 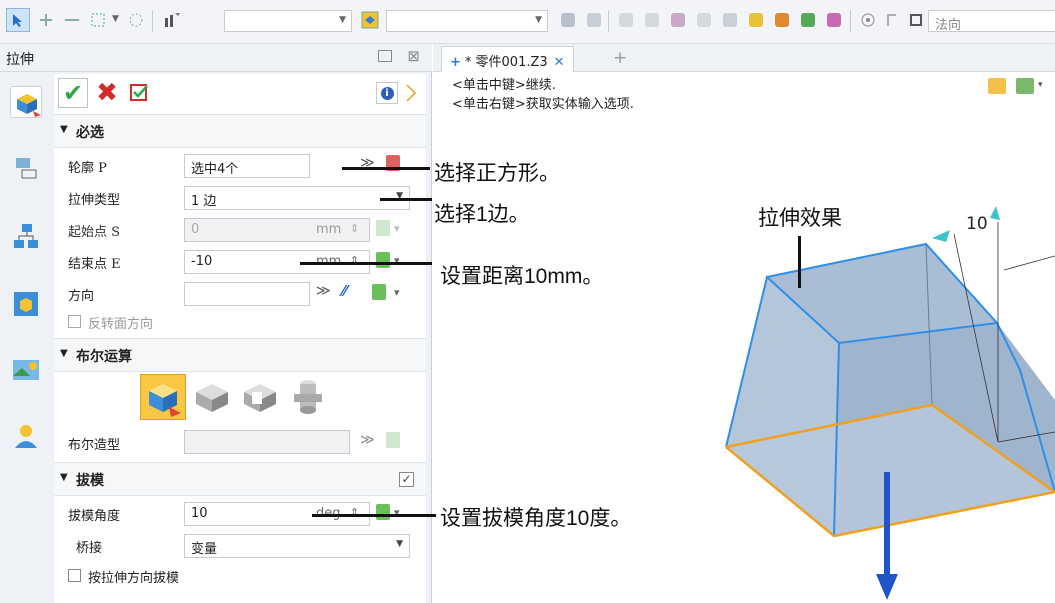 What do you see at coordinates (240, 93) in the screenshot?
I see `action-row: ✔ ✖ i` at bounding box center [240, 93].